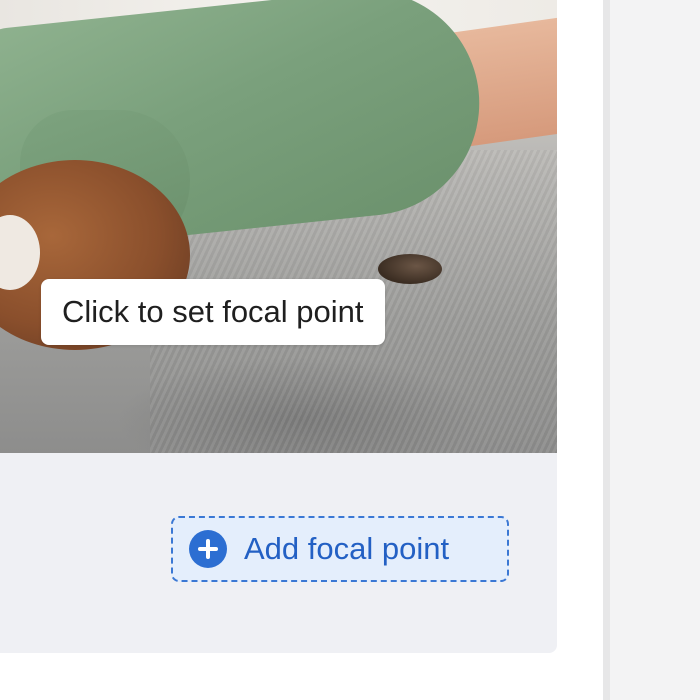 The image size is (700, 700). Describe the element at coordinates (208, 549) in the screenshot. I see `plus-circle-icon` at that location.